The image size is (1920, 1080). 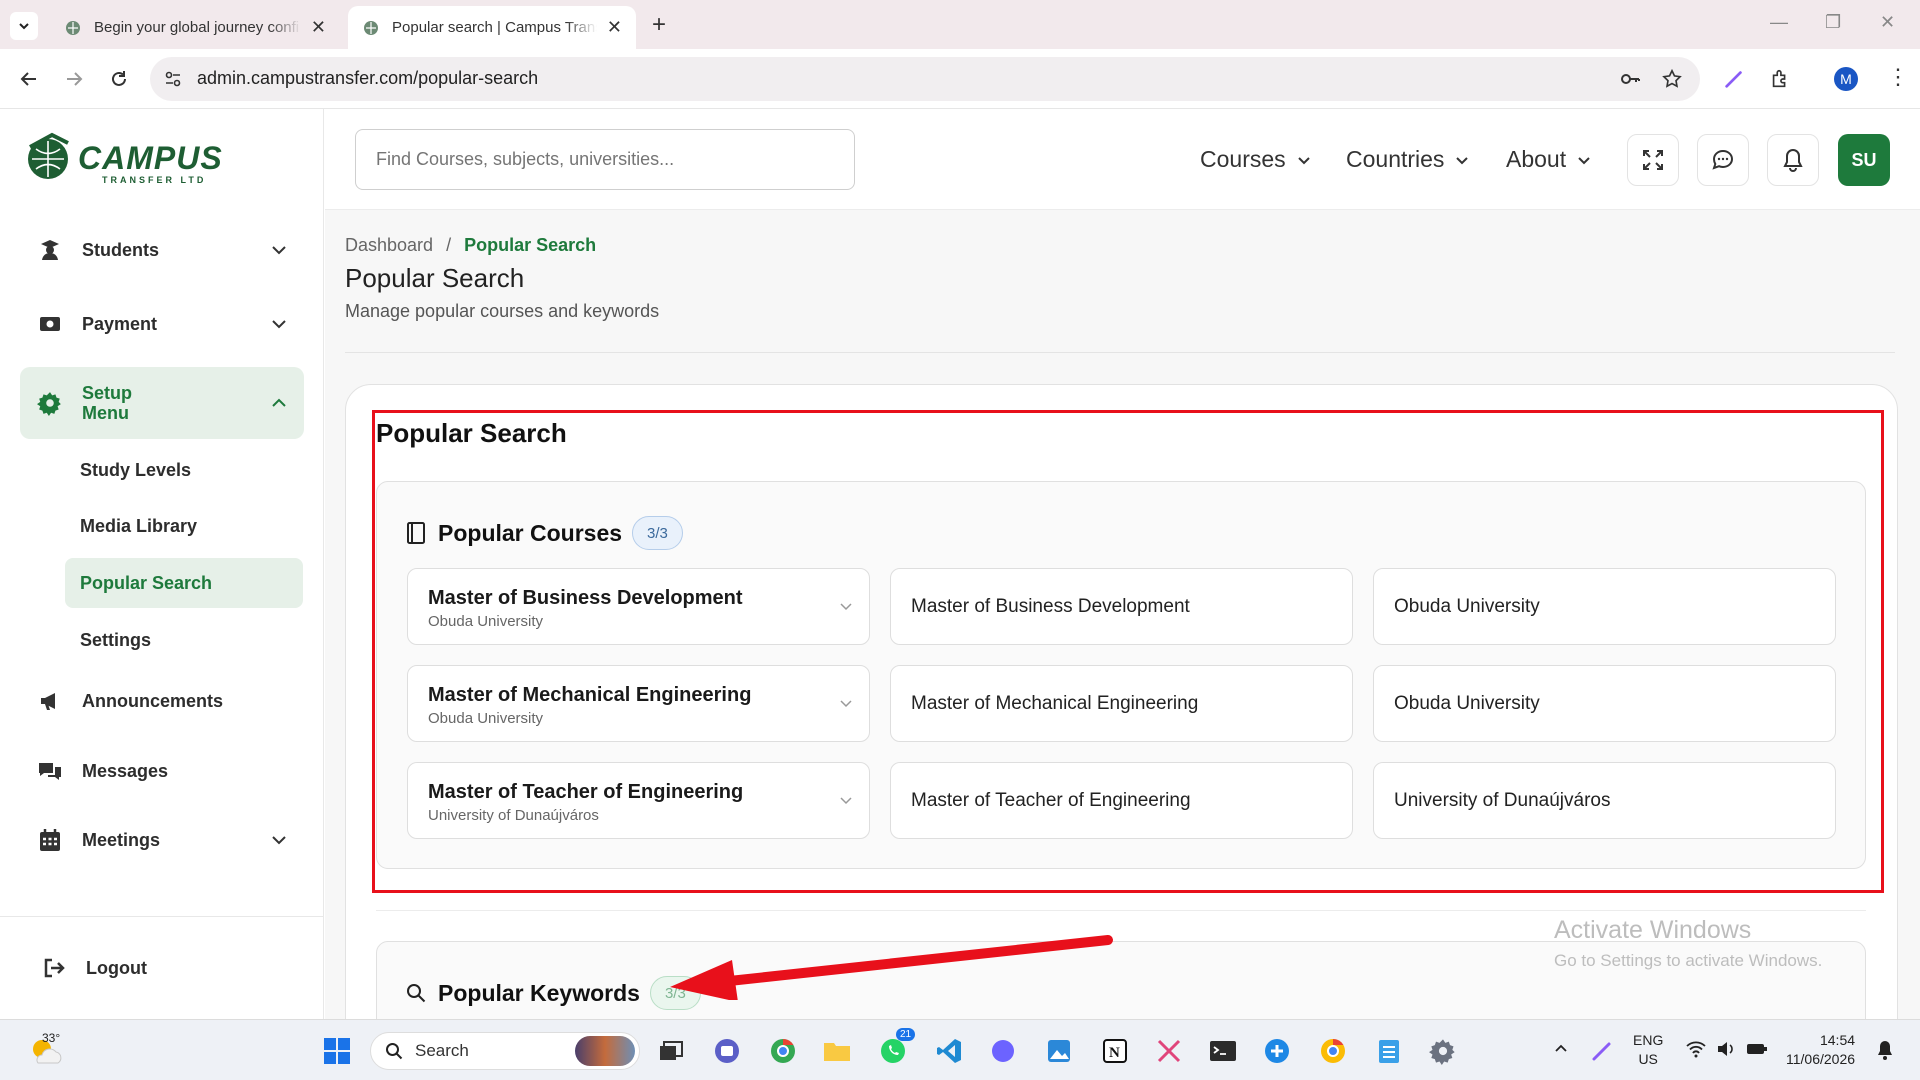 I want to click on sidebar-item-label: Payment, so click(x=120, y=323).